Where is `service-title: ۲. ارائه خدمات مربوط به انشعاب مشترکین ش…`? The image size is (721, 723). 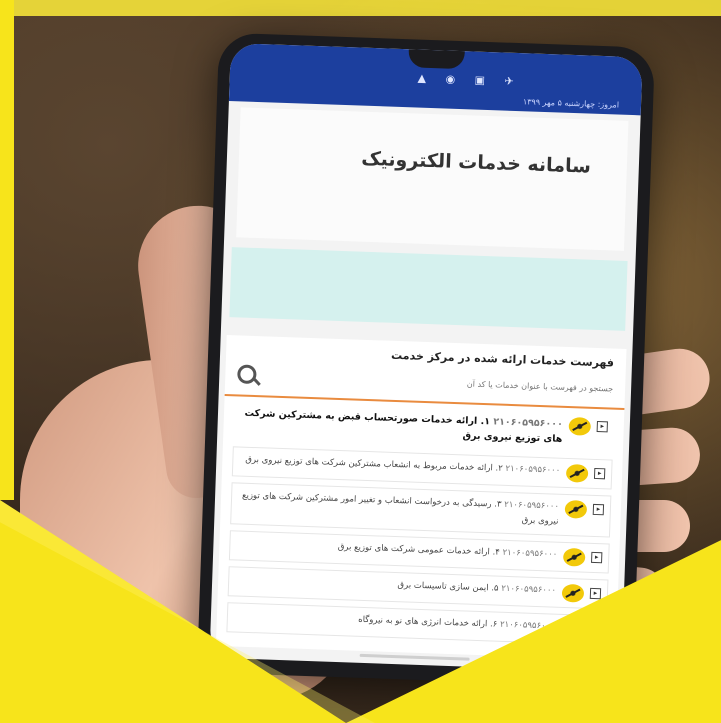 service-title: ۲. ارائه خدمات مربوط به انشعاب مشترکین ش… is located at coordinates (374, 464).